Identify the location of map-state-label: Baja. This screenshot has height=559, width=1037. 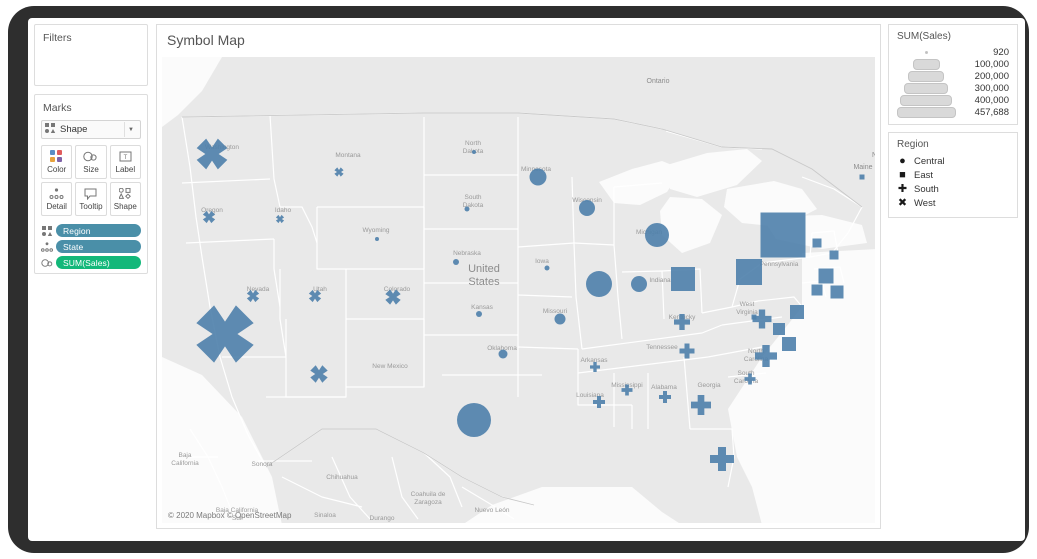
(184, 455).